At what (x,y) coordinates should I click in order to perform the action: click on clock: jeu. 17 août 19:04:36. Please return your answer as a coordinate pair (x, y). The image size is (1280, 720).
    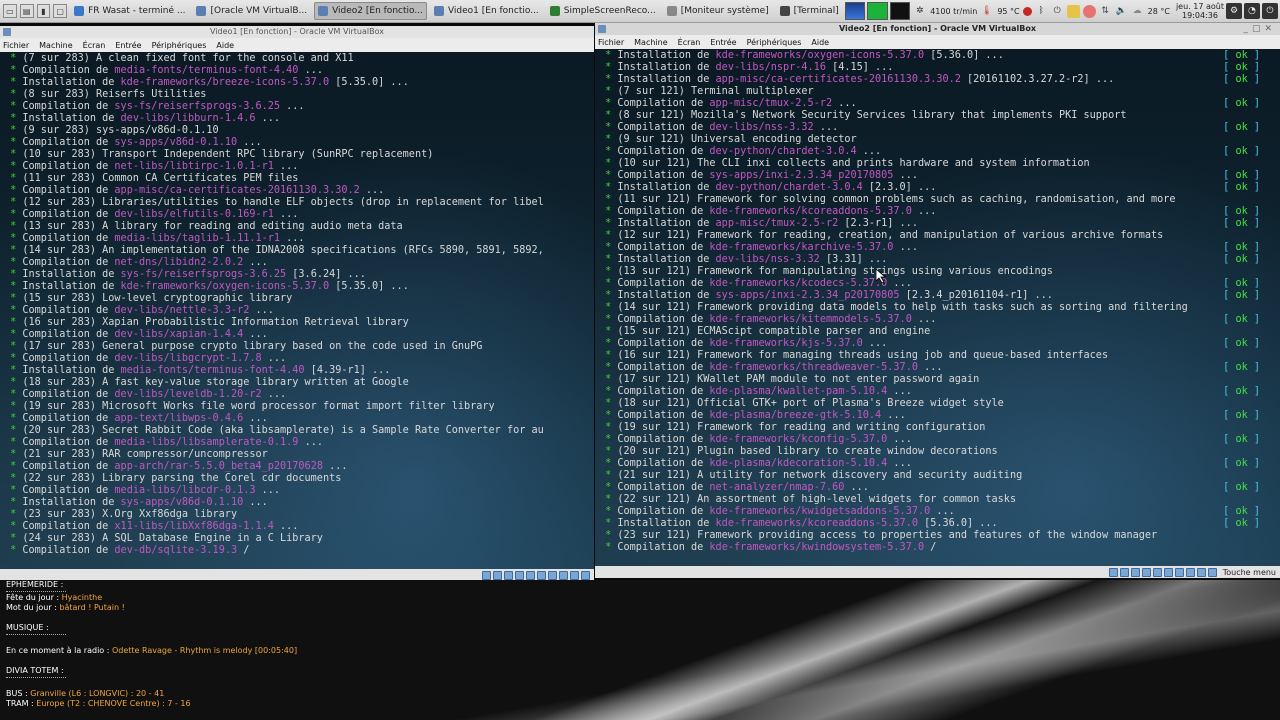
    Looking at the image, I should click on (1200, 11).